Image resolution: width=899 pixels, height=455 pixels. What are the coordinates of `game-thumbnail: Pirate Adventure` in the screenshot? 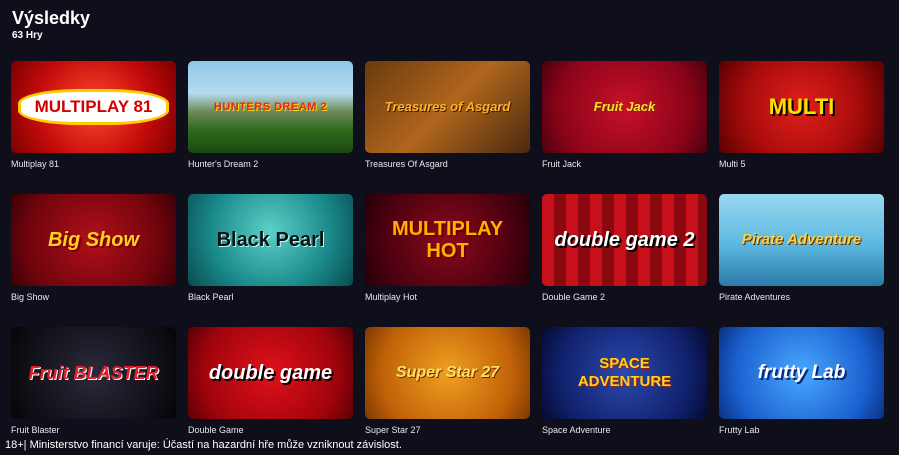 It's located at (801, 240).